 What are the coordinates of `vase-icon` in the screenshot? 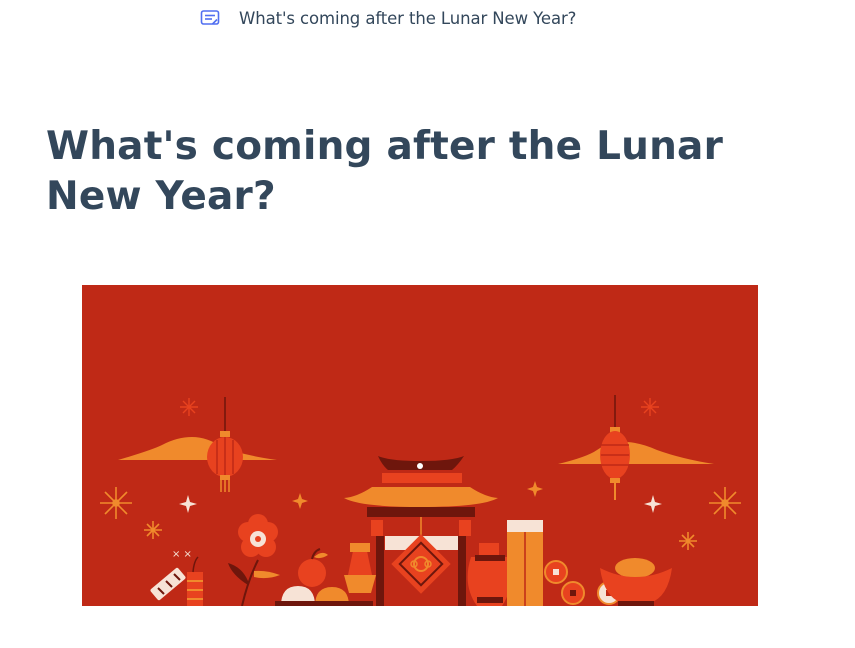 It's located at (489, 574).